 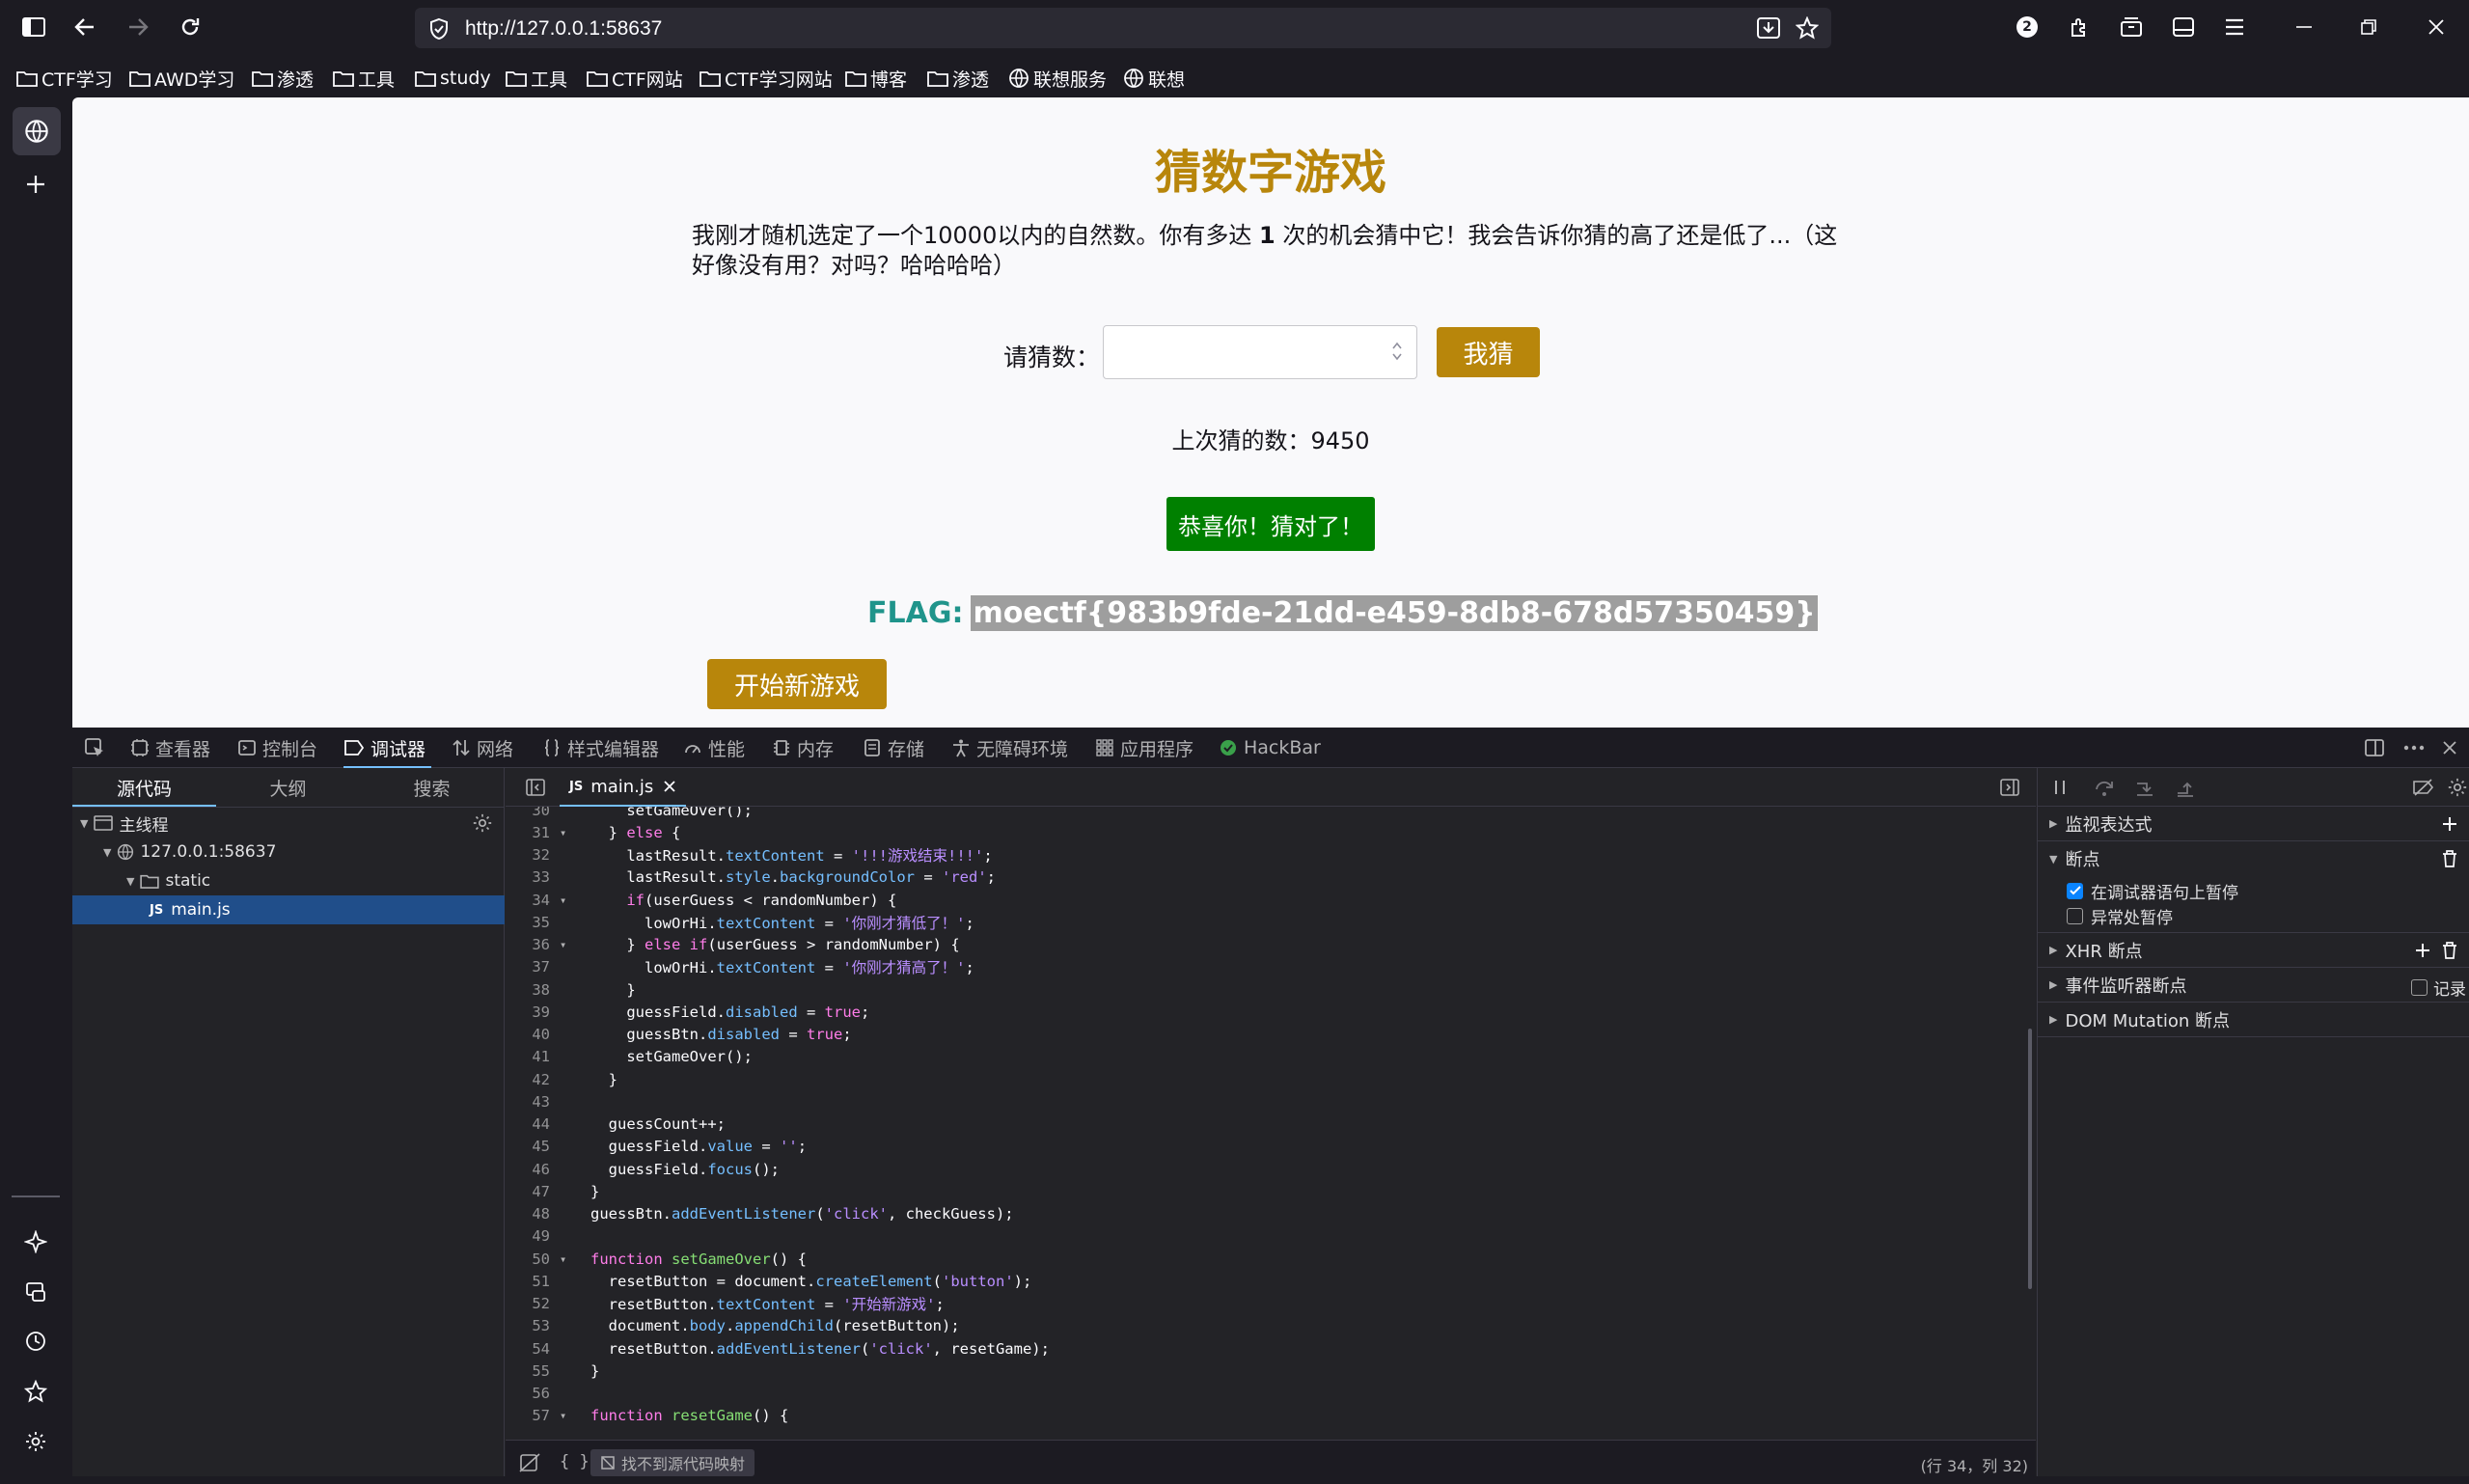 I want to click on line-number: 42, so click(x=530, y=1079).